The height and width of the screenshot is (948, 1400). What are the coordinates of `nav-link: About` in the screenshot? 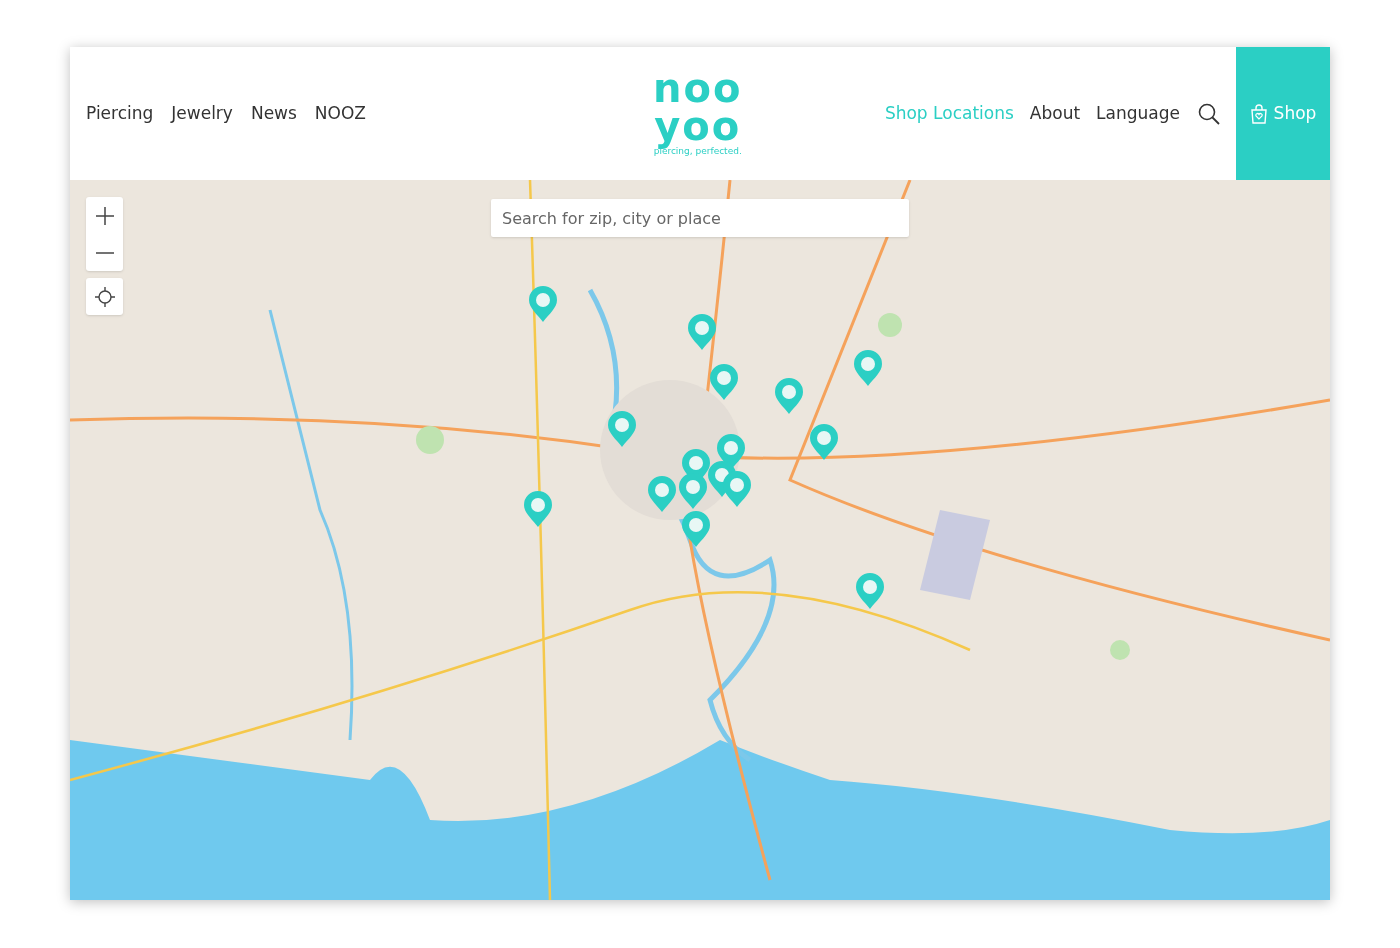 It's located at (1055, 113).